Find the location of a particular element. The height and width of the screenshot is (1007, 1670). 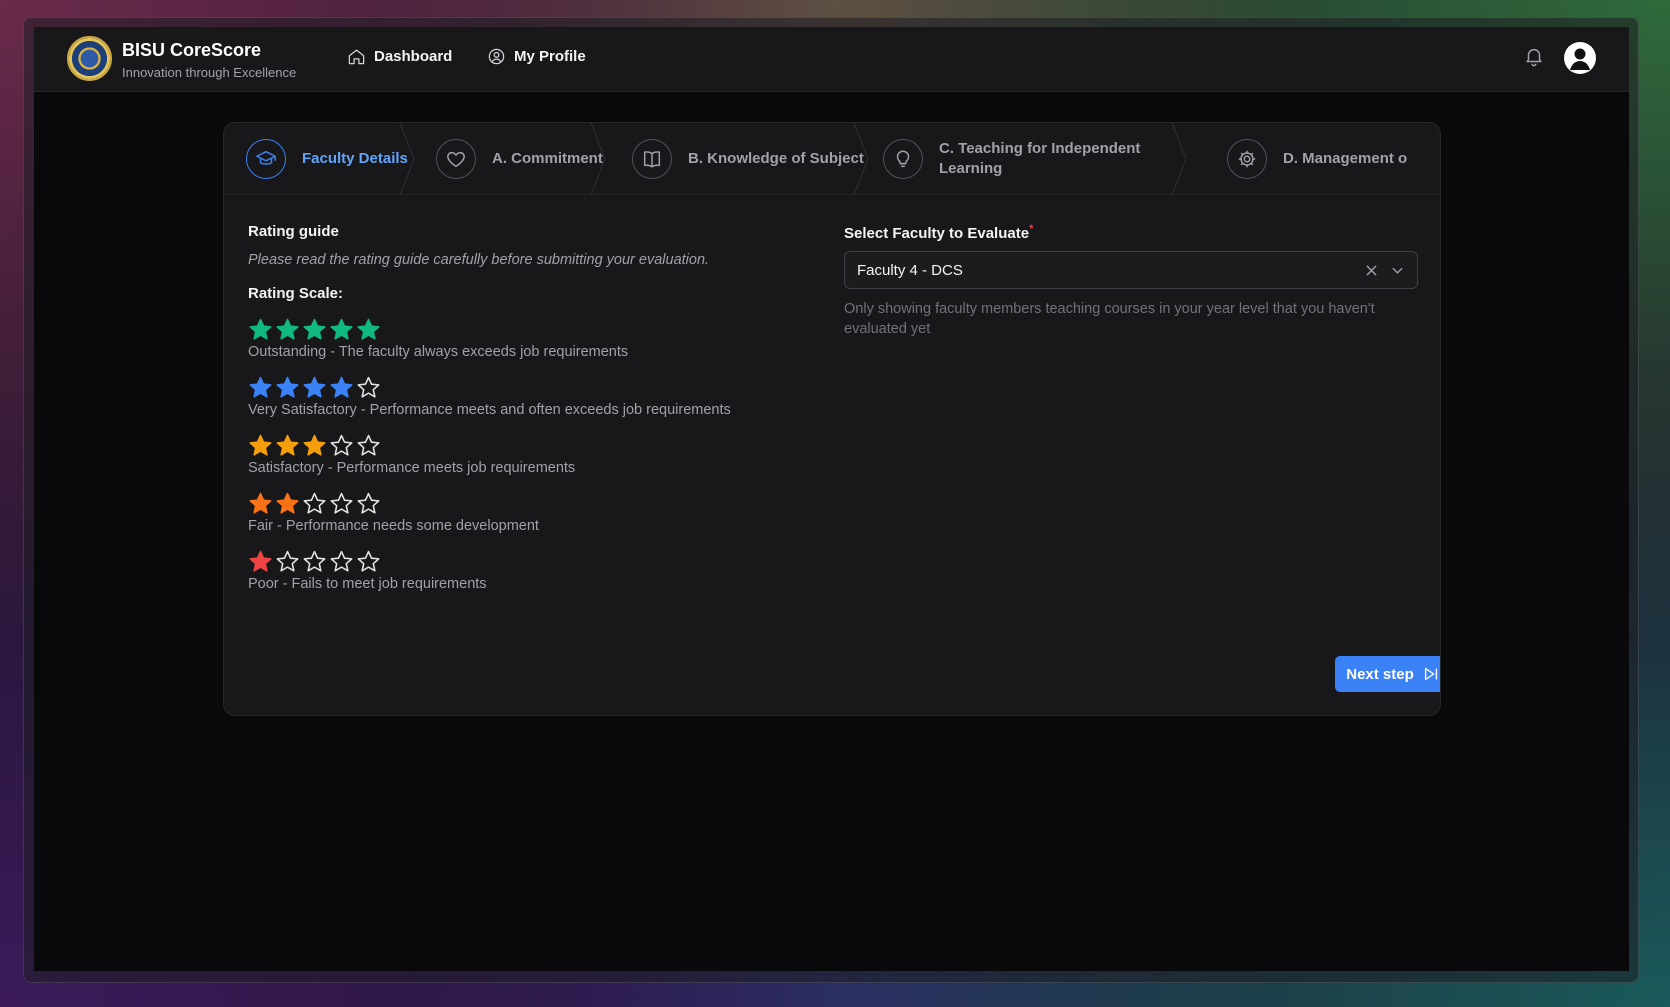

step-faculty-details: Faculty Details is located at coordinates (327, 158).